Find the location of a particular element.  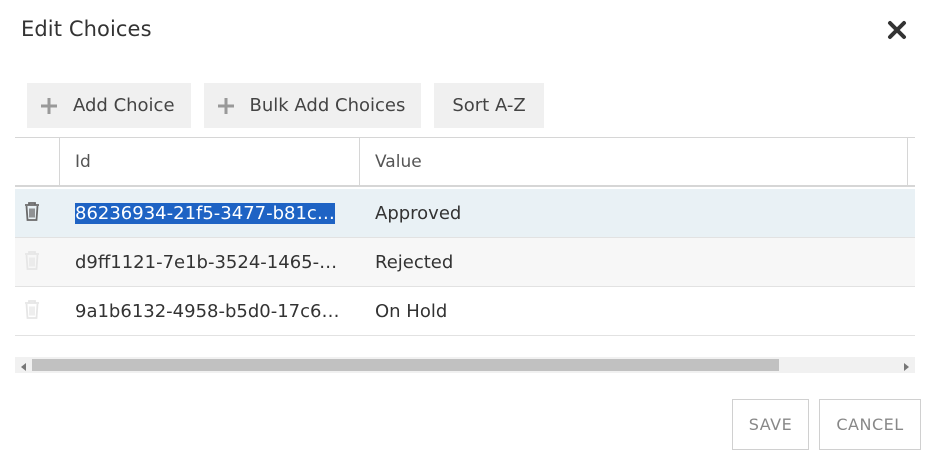

bulk-add-choices-button: Bulk Add Choices is located at coordinates (312, 105).